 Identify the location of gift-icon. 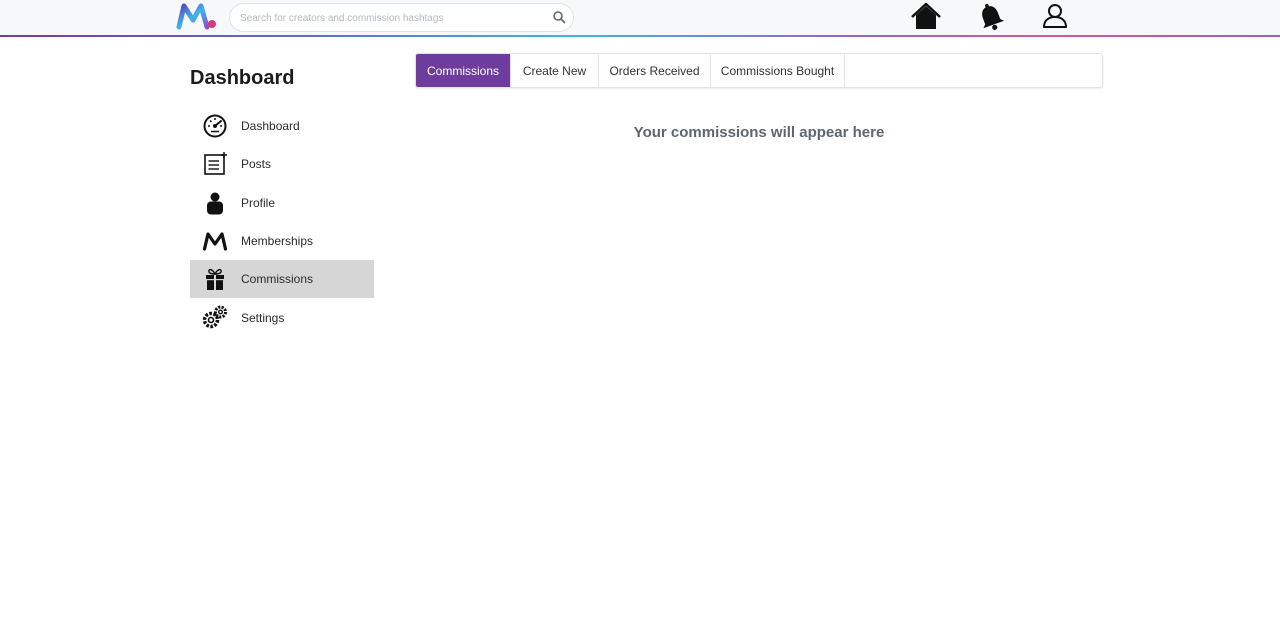
(215, 280).